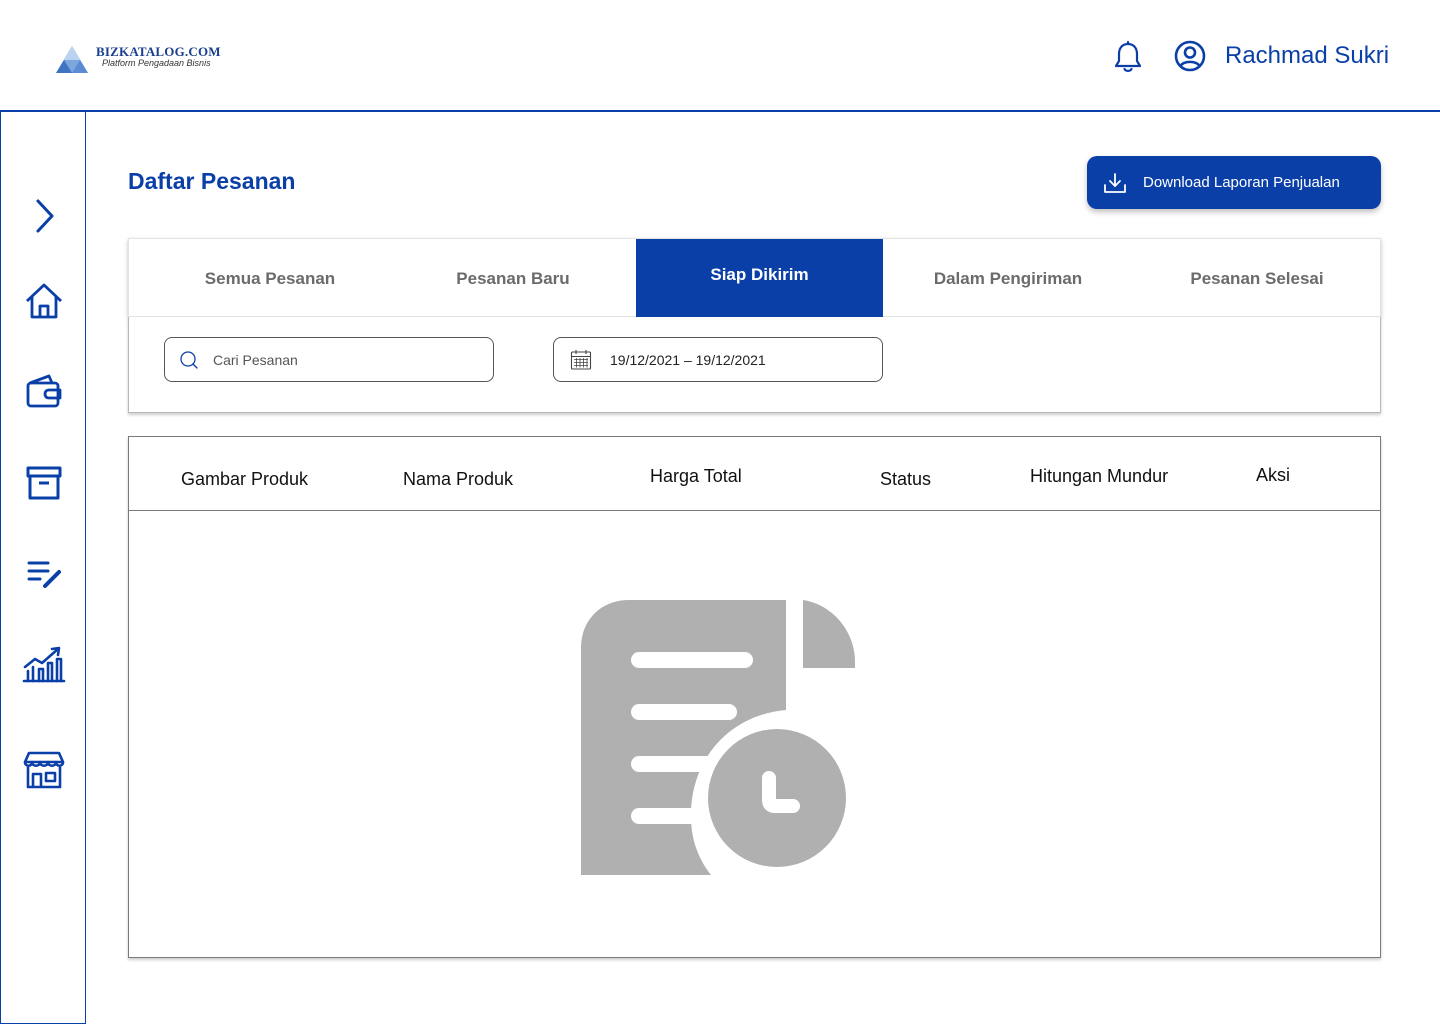 This screenshot has height=1024, width=1440. What do you see at coordinates (906, 479) in the screenshot?
I see `column-header-status: Status` at bounding box center [906, 479].